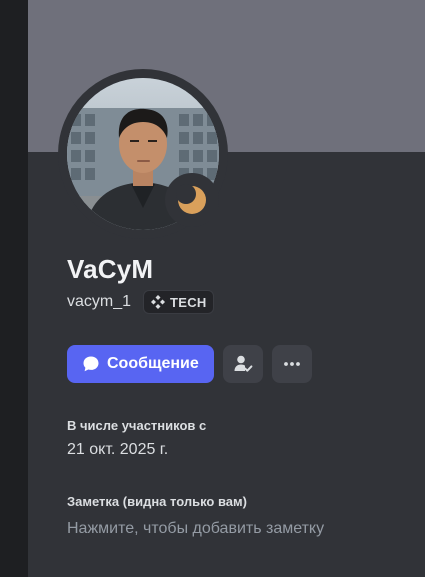 This screenshot has height=577, width=425. What do you see at coordinates (91, 364) in the screenshot?
I see `speech-bubble-icon` at bounding box center [91, 364].